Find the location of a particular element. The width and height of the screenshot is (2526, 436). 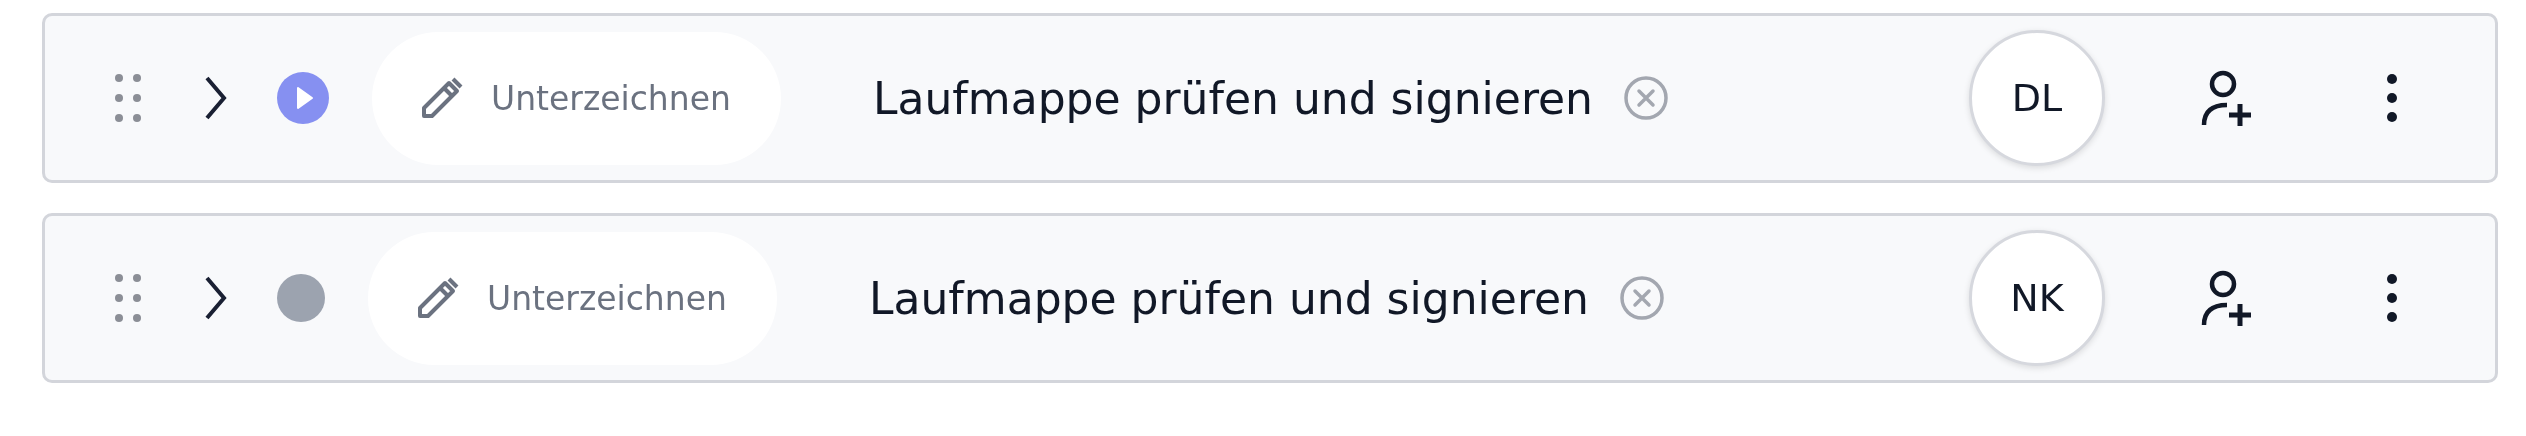

avatar: NK is located at coordinates (2037, 298).